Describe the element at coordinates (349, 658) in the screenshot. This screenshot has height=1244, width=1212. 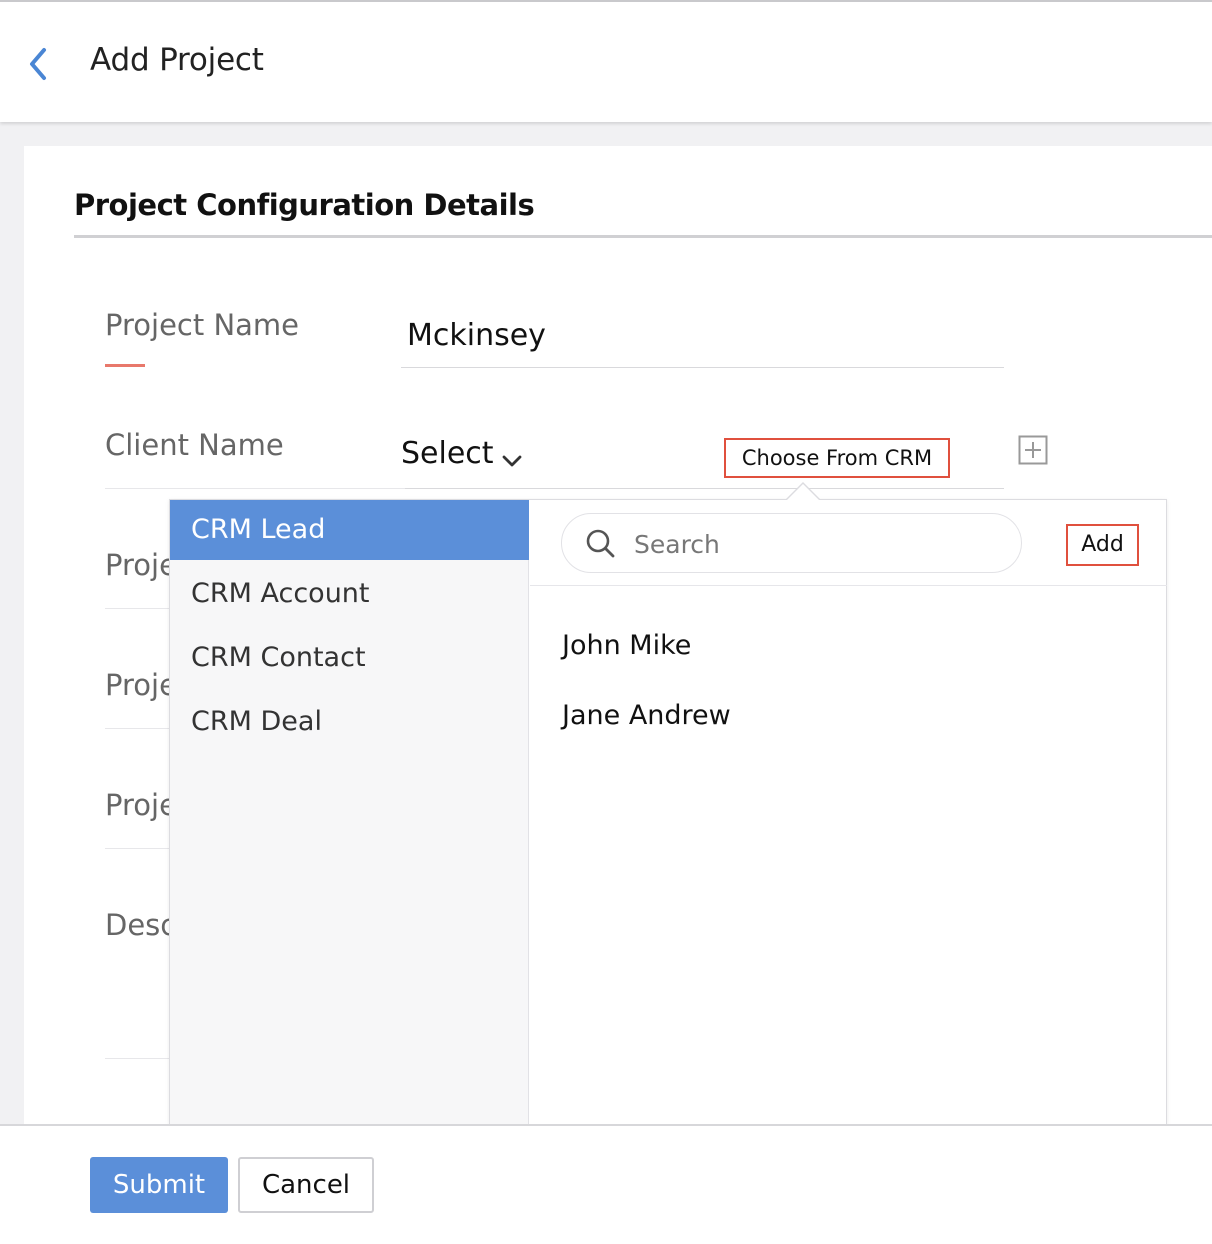
I see `crm-category-contact: CRM Contact` at that location.